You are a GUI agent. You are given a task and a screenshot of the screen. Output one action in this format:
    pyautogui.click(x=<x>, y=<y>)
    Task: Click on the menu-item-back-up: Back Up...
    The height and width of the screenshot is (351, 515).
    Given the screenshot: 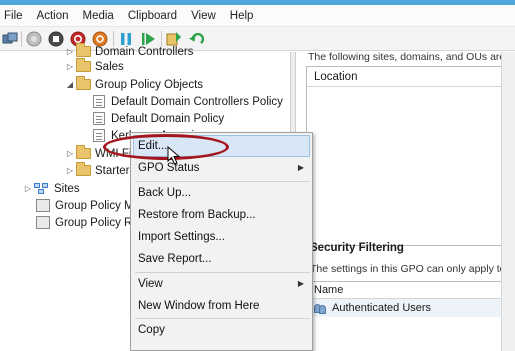 What is the action you would take?
    pyautogui.click(x=221, y=193)
    